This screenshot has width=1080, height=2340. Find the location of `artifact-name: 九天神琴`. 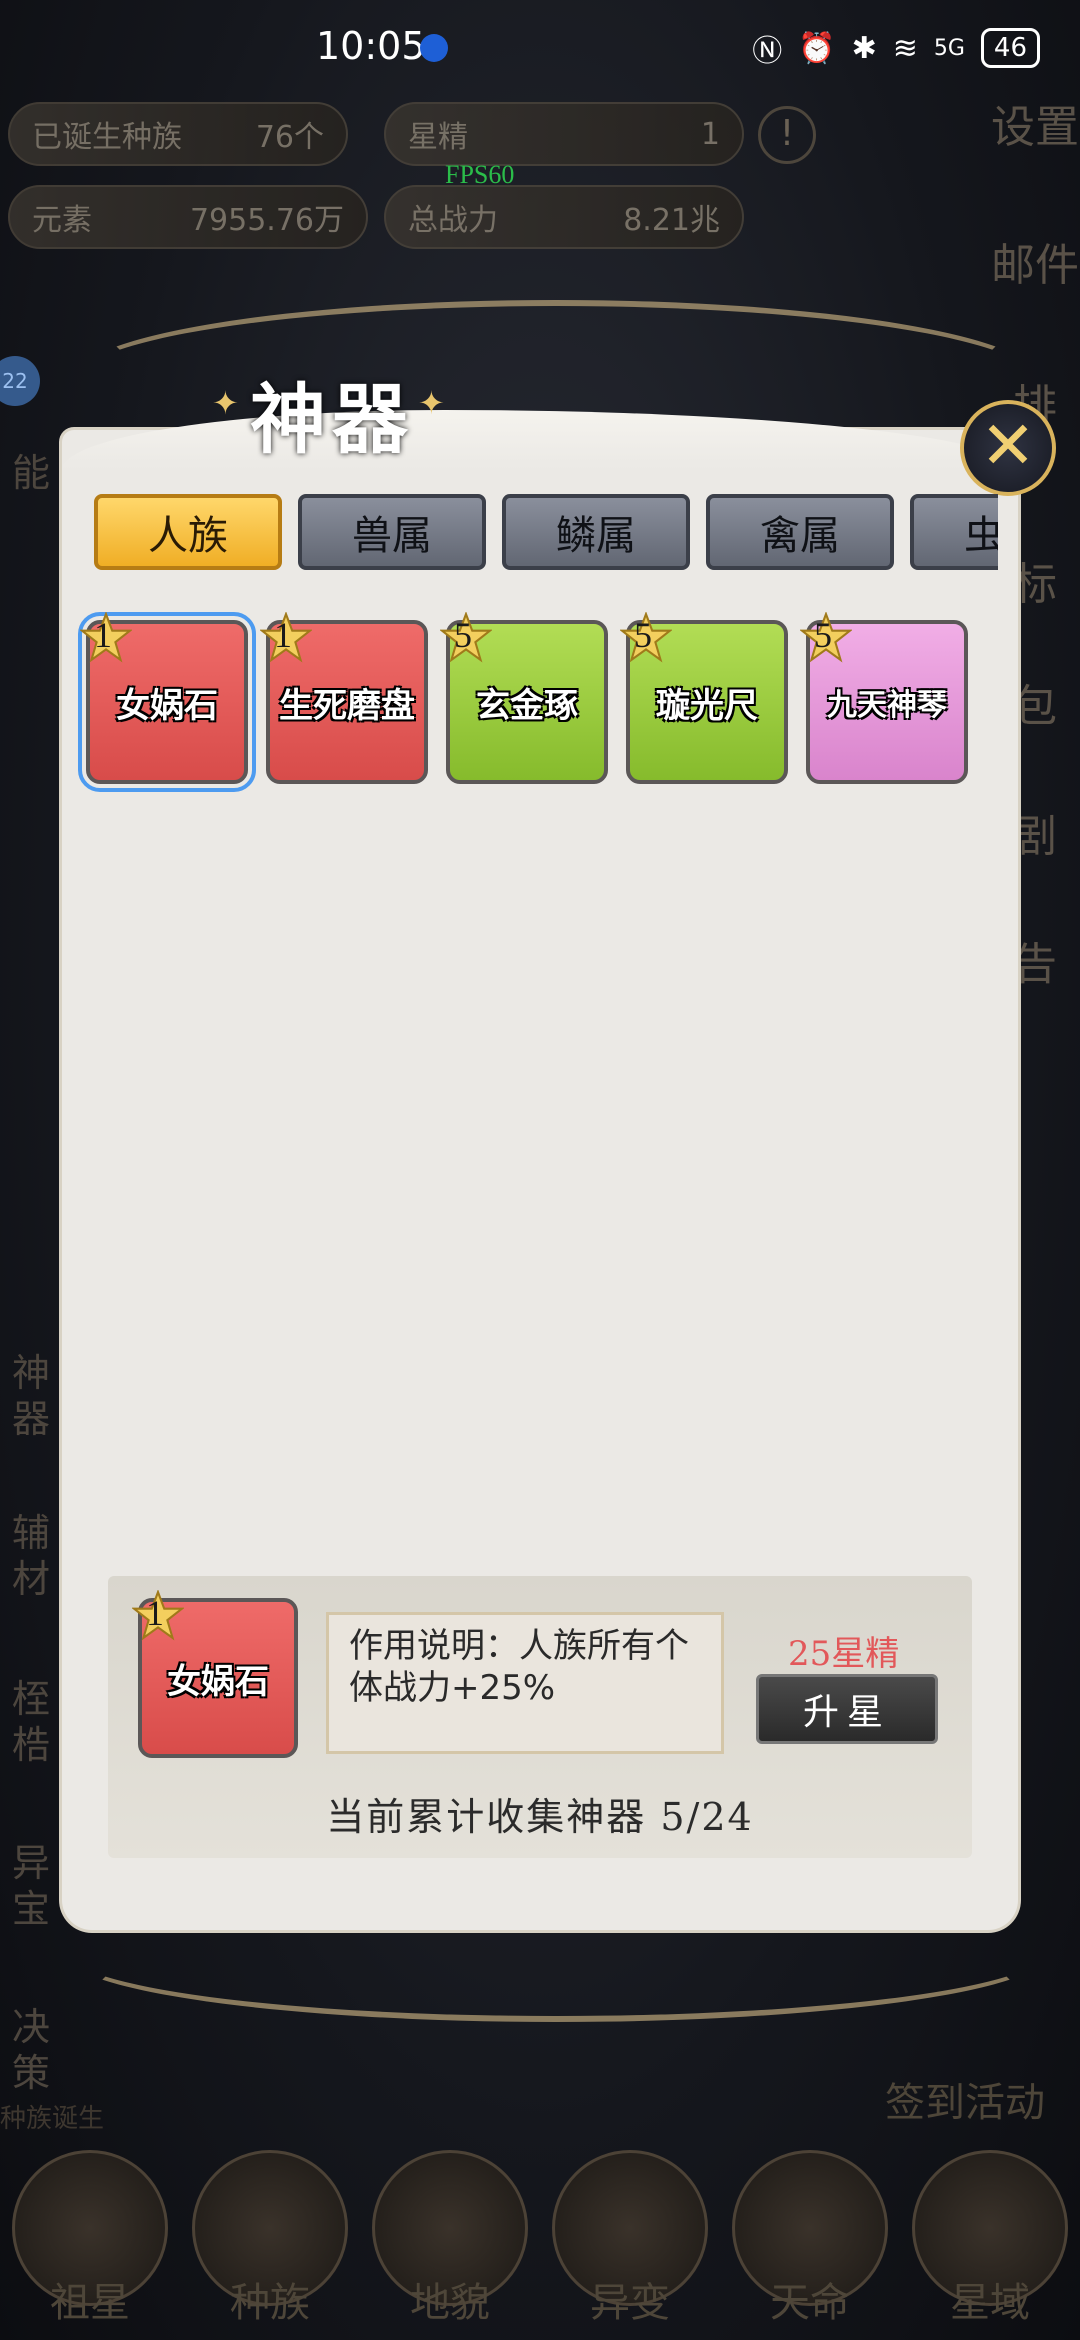

artifact-name: 九天神琴 is located at coordinates (887, 705).